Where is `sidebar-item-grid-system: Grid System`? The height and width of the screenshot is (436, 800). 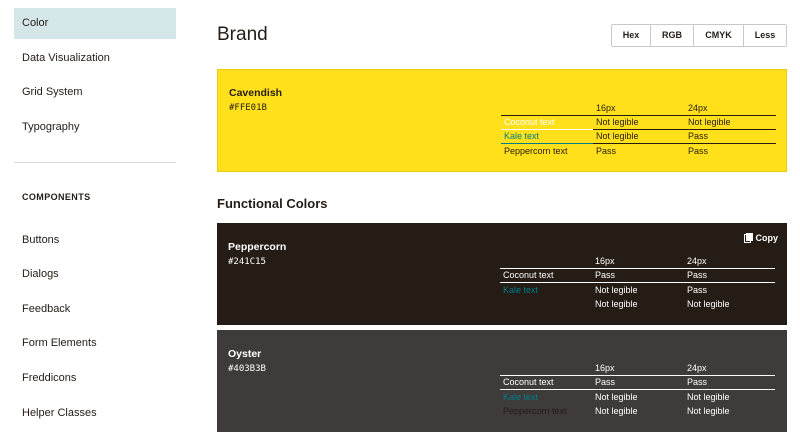 sidebar-item-grid-system: Grid System is located at coordinates (95, 92).